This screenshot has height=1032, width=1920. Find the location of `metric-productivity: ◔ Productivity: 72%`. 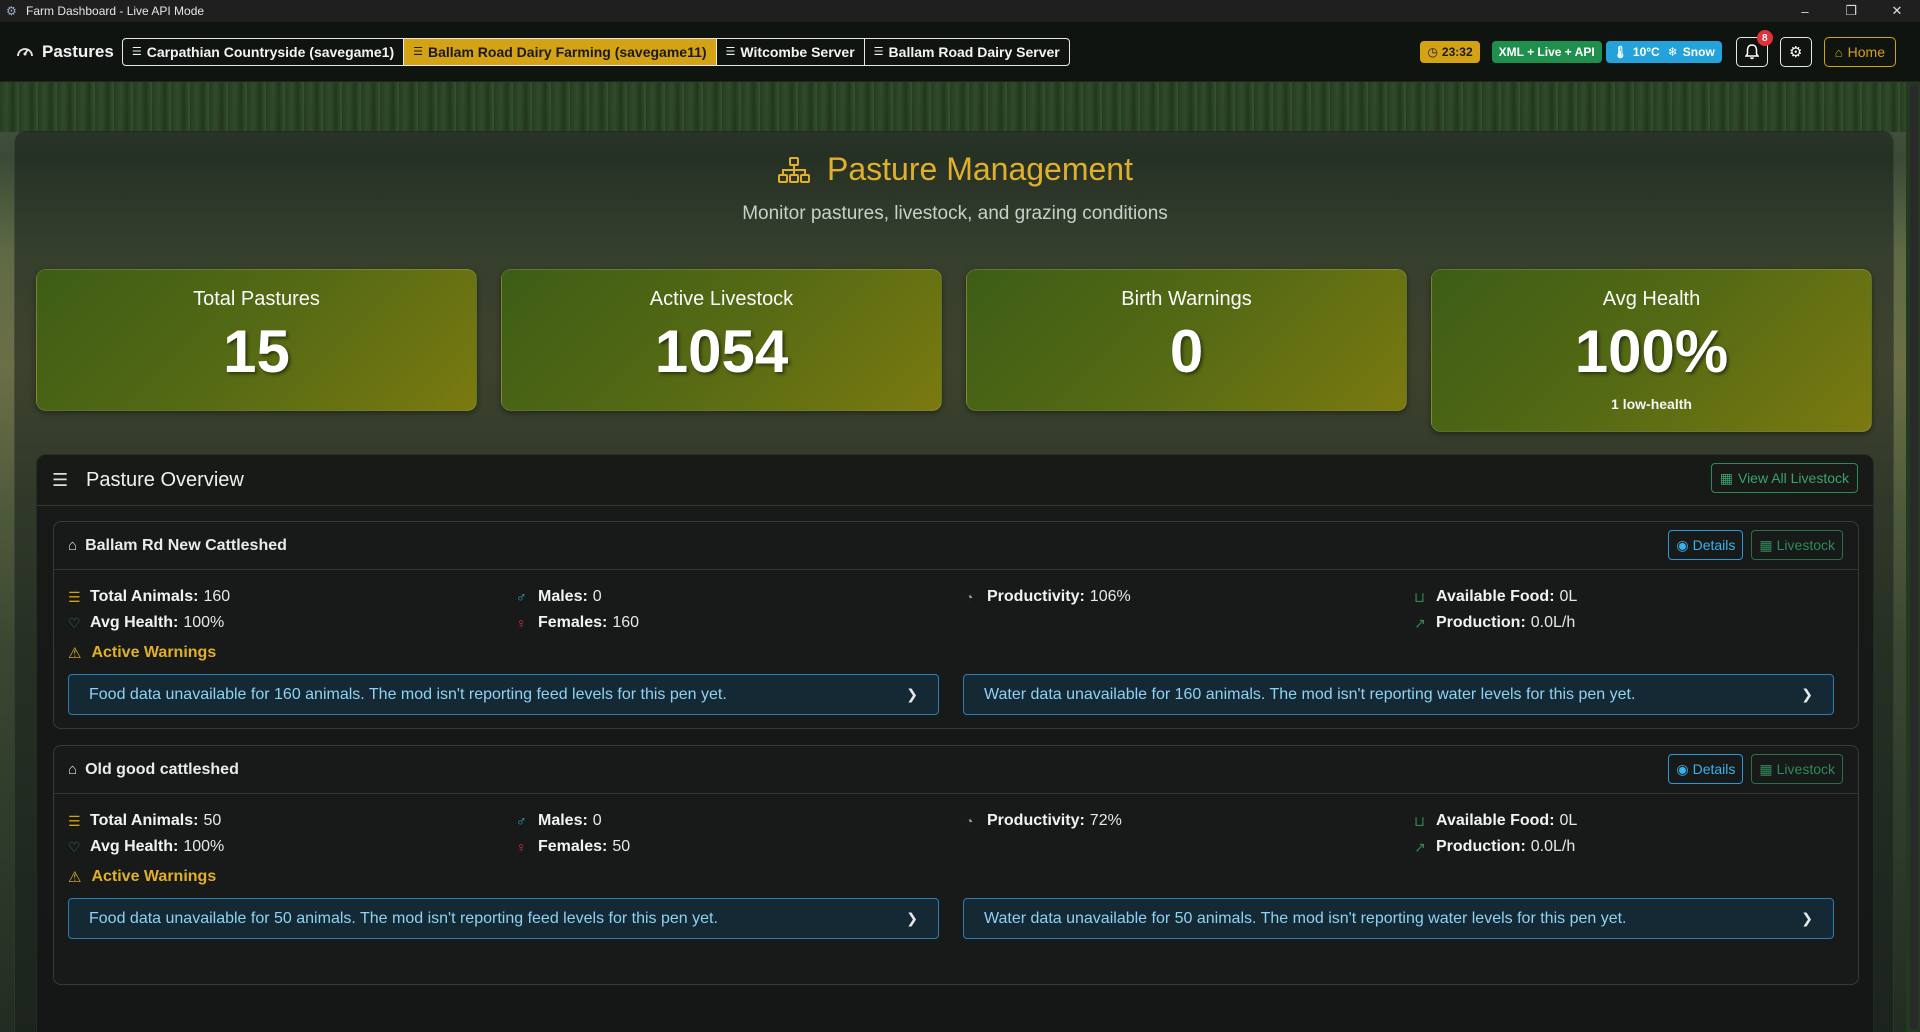

metric-productivity: ◔ Productivity: 72% is located at coordinates (1043, 821).